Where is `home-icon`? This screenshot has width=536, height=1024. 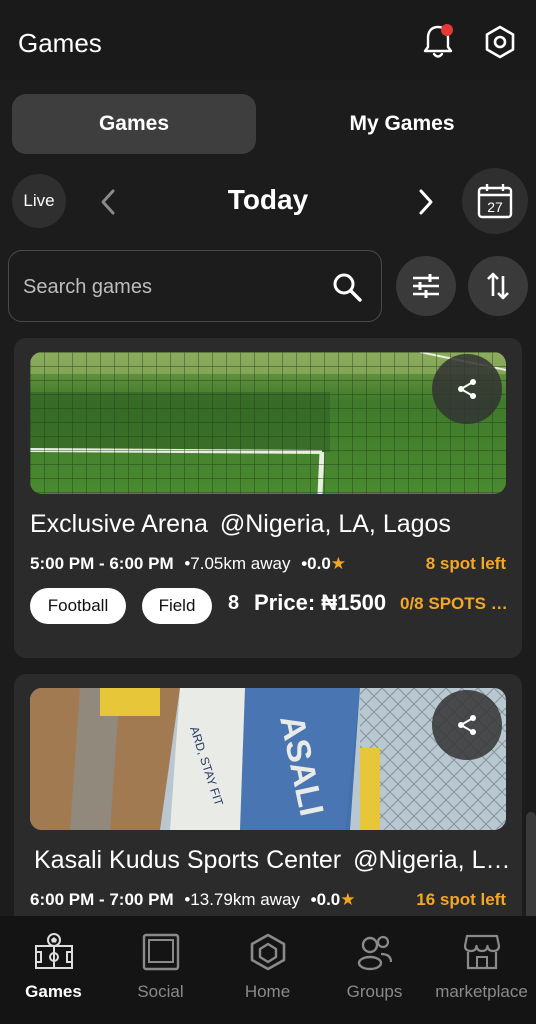
home-icon is located at coordinates (268, 952).